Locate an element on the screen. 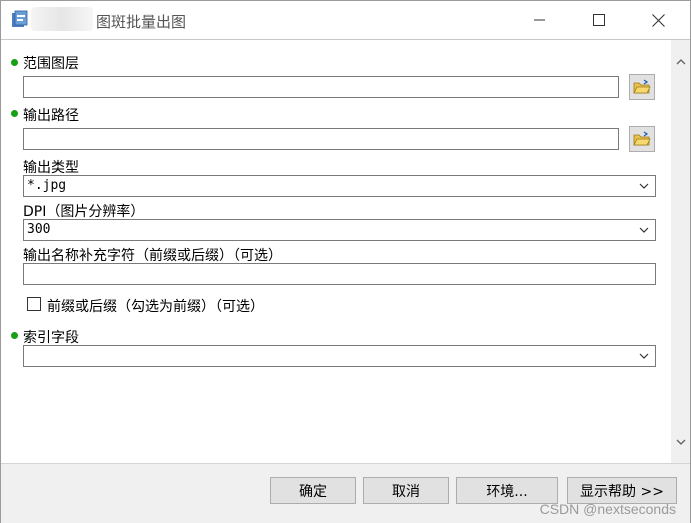 Image resolution: width=691 pixels, height=523 pixels. watermark: CSDN @nextseconds is located at coordinates (607, 509).